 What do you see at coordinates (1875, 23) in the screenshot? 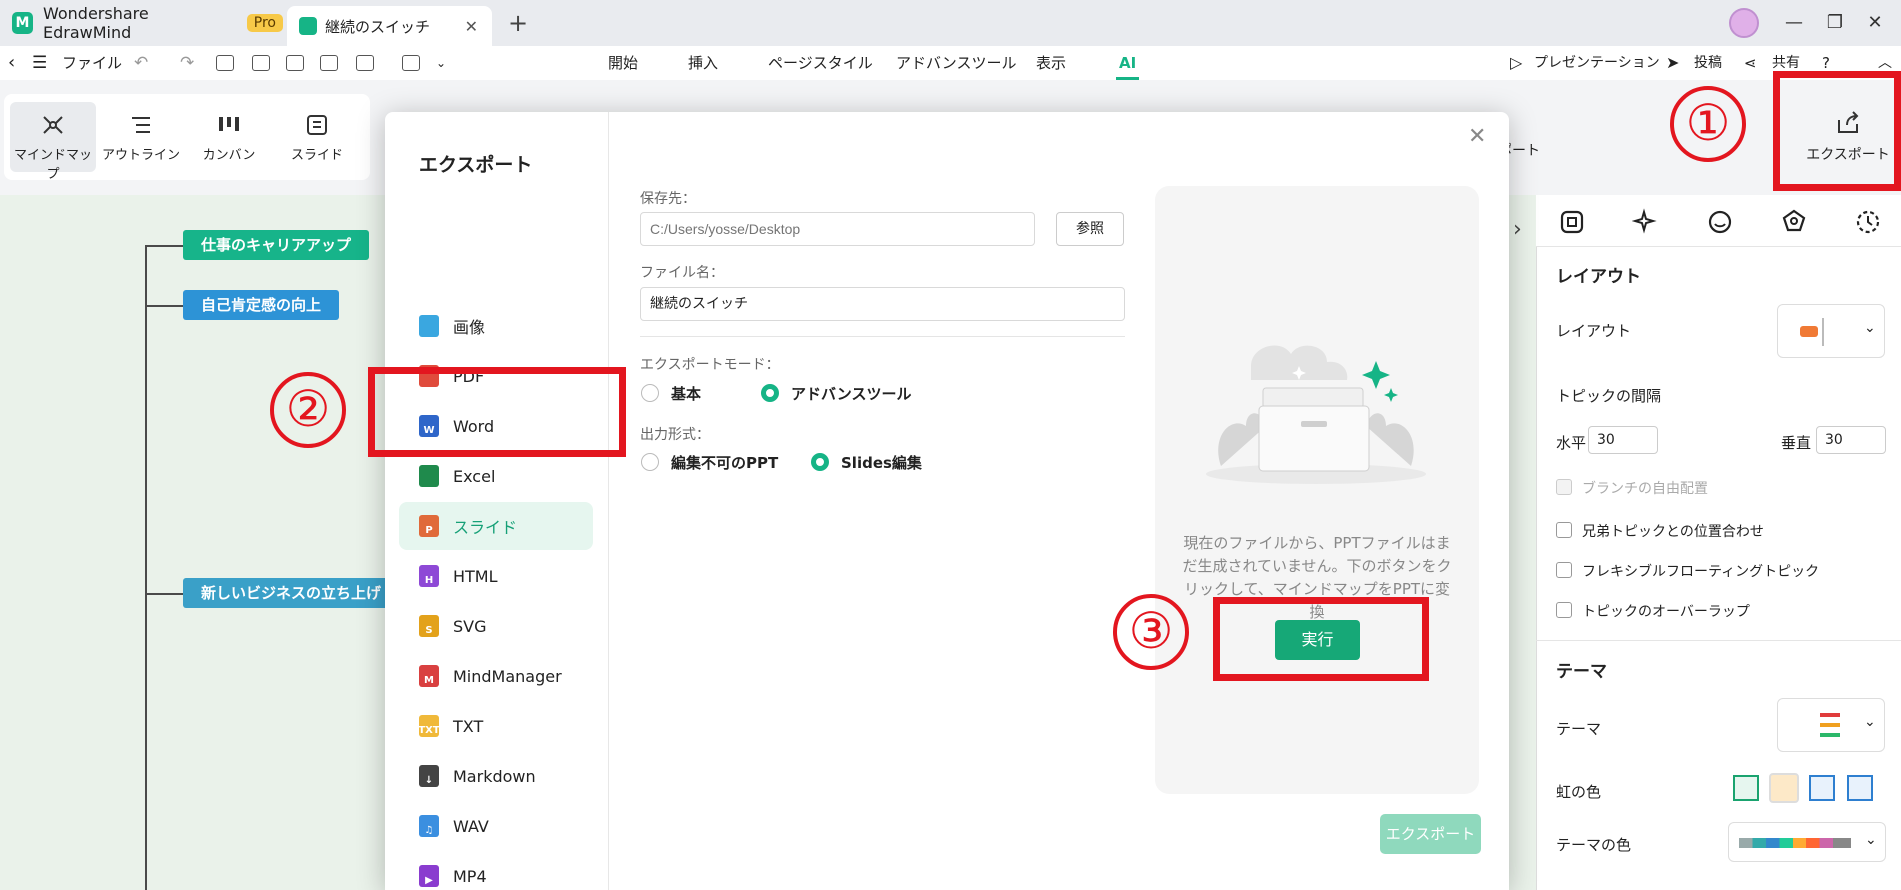
I see `close-window-button: ✕` at bounding box center [1875, 23].